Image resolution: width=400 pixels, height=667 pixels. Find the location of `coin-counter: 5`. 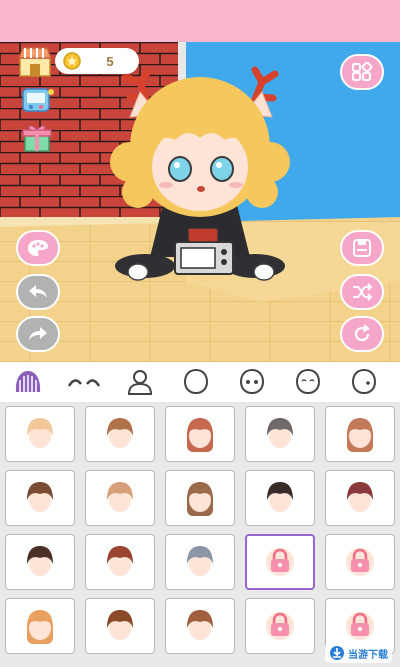

coin-counter: 5 is located at coordinates (97, 61).